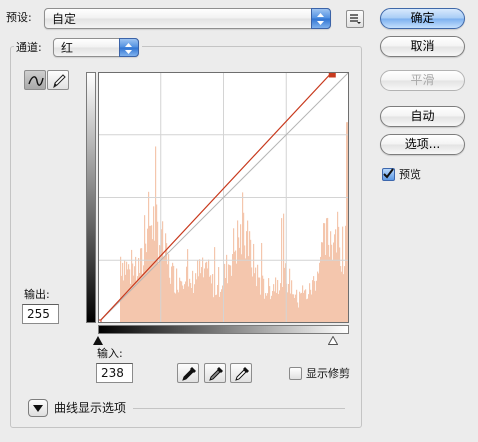 The width and height of the screenshot is (478, 442). I want to click on output-field: 255, so click(40, 314).